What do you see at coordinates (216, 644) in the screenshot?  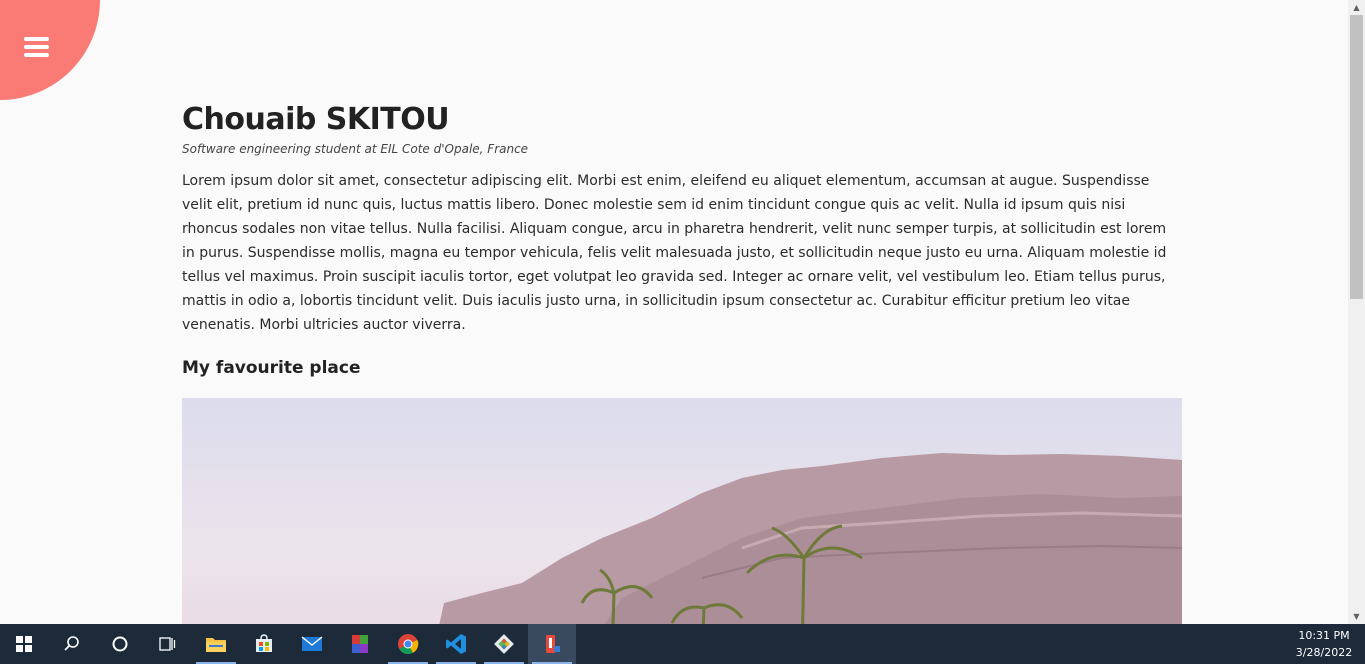 I see `file-explorer-icon` at bounding box center [216, 644].